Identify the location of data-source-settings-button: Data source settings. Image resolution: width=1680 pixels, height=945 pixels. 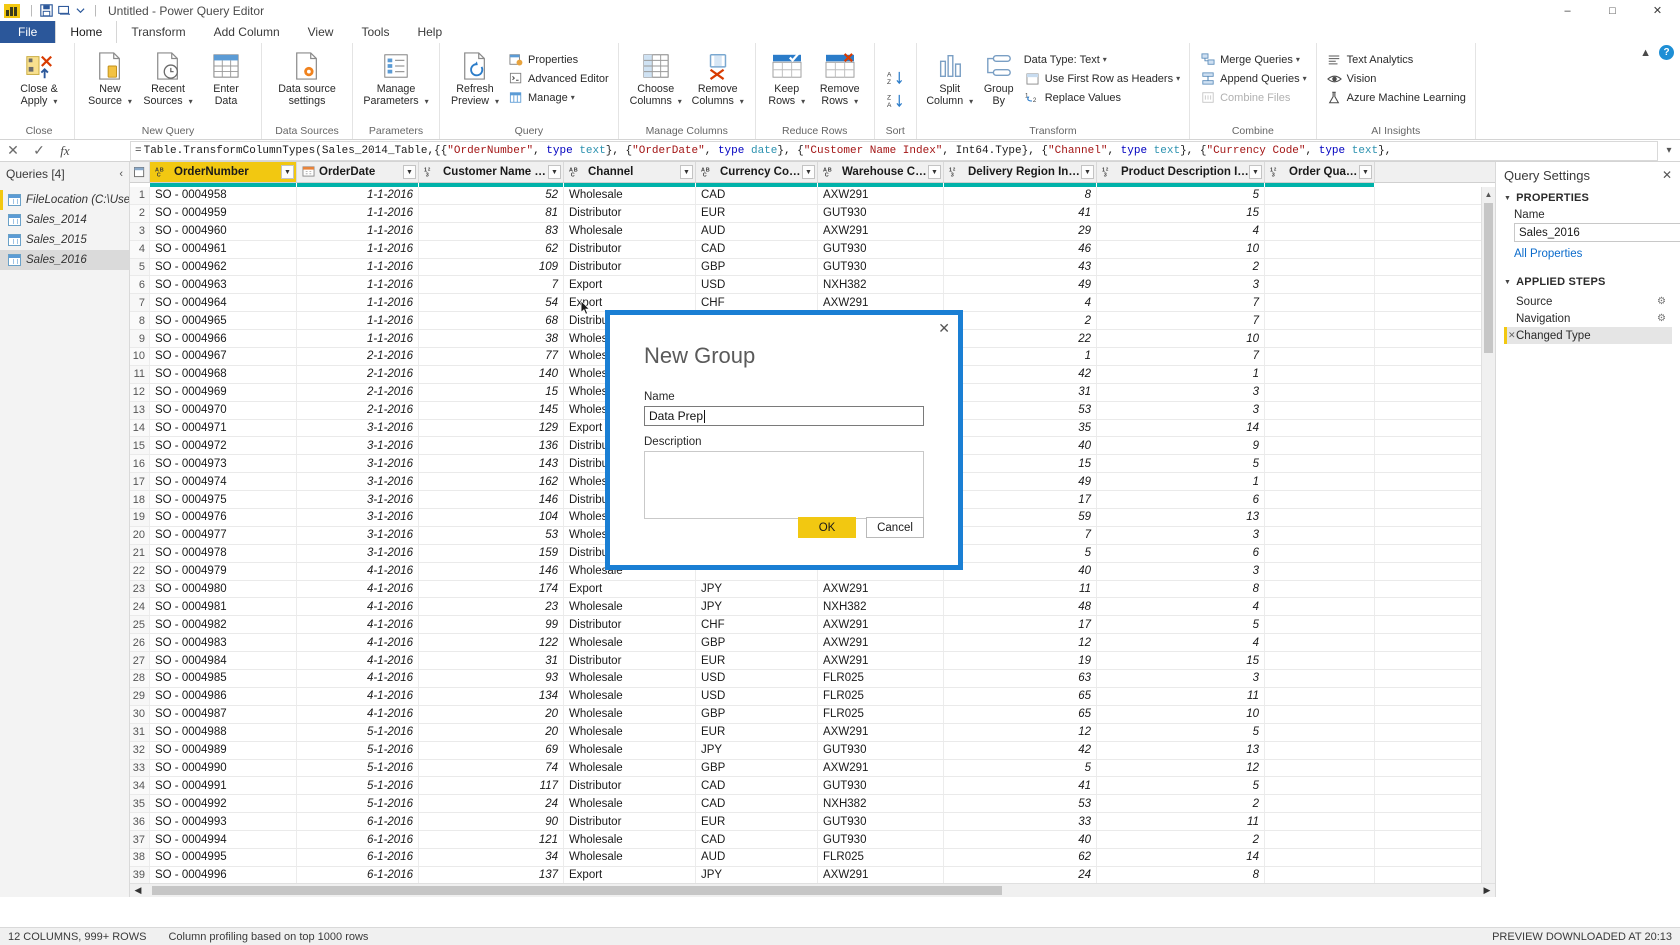
(307, 76).